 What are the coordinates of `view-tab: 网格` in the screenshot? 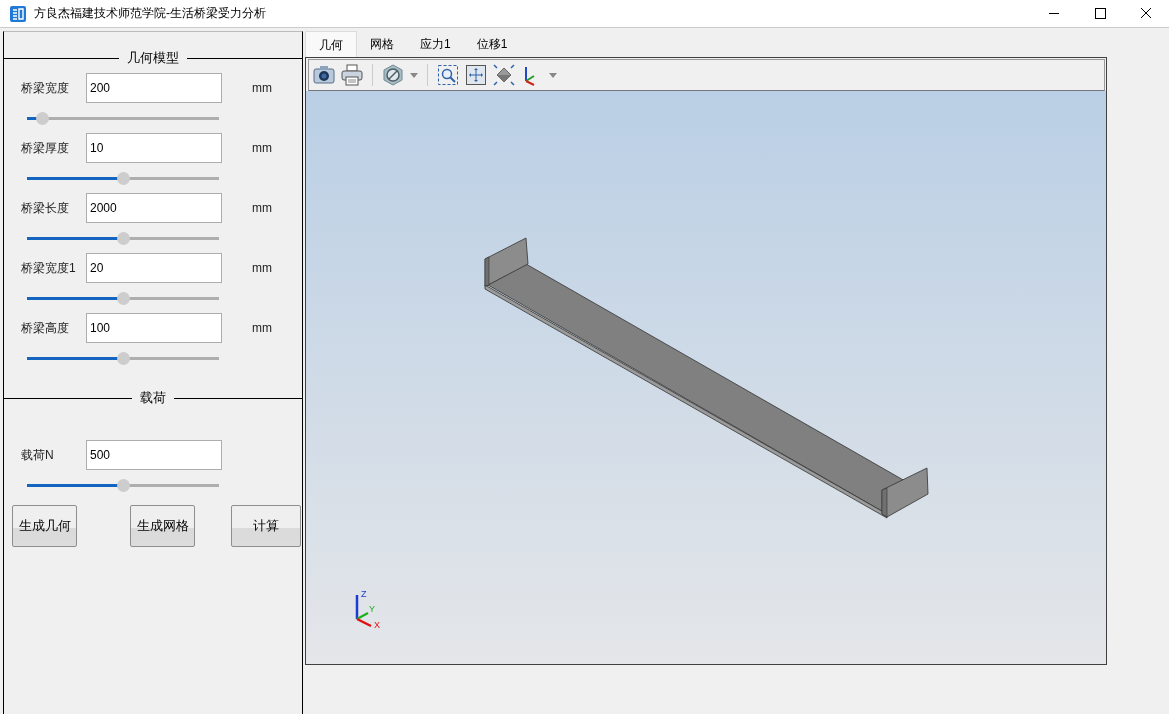 It's located at (382, 44).